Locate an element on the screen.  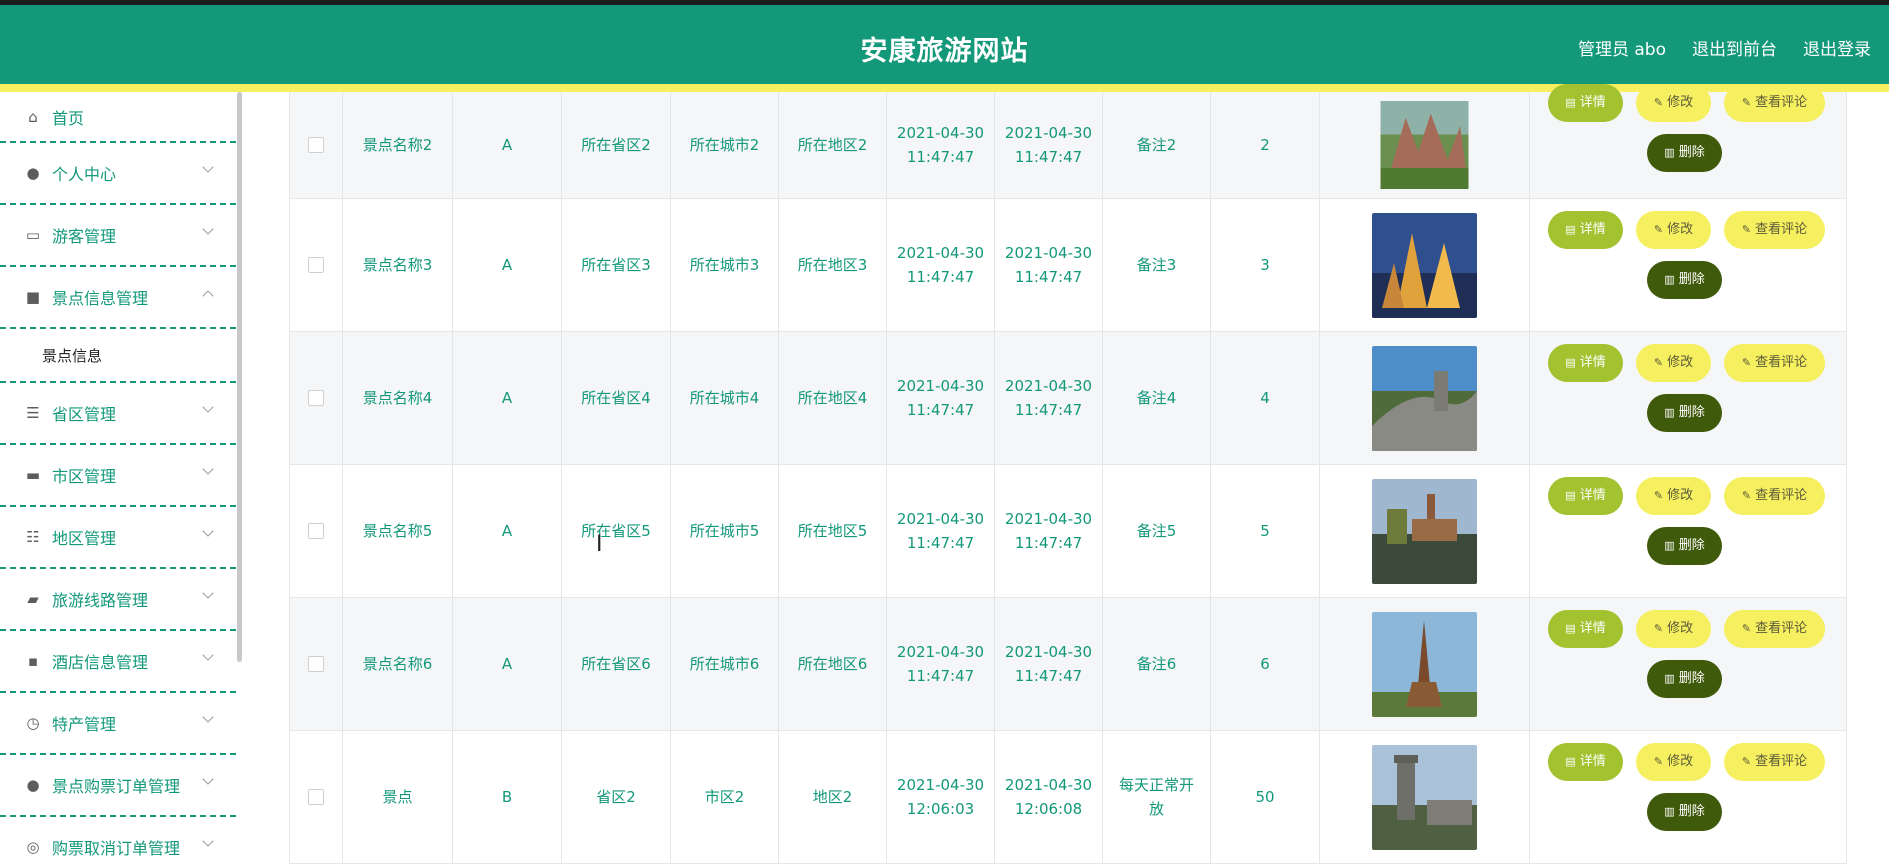
city: 市区2 is located at coordinates (725, 797).